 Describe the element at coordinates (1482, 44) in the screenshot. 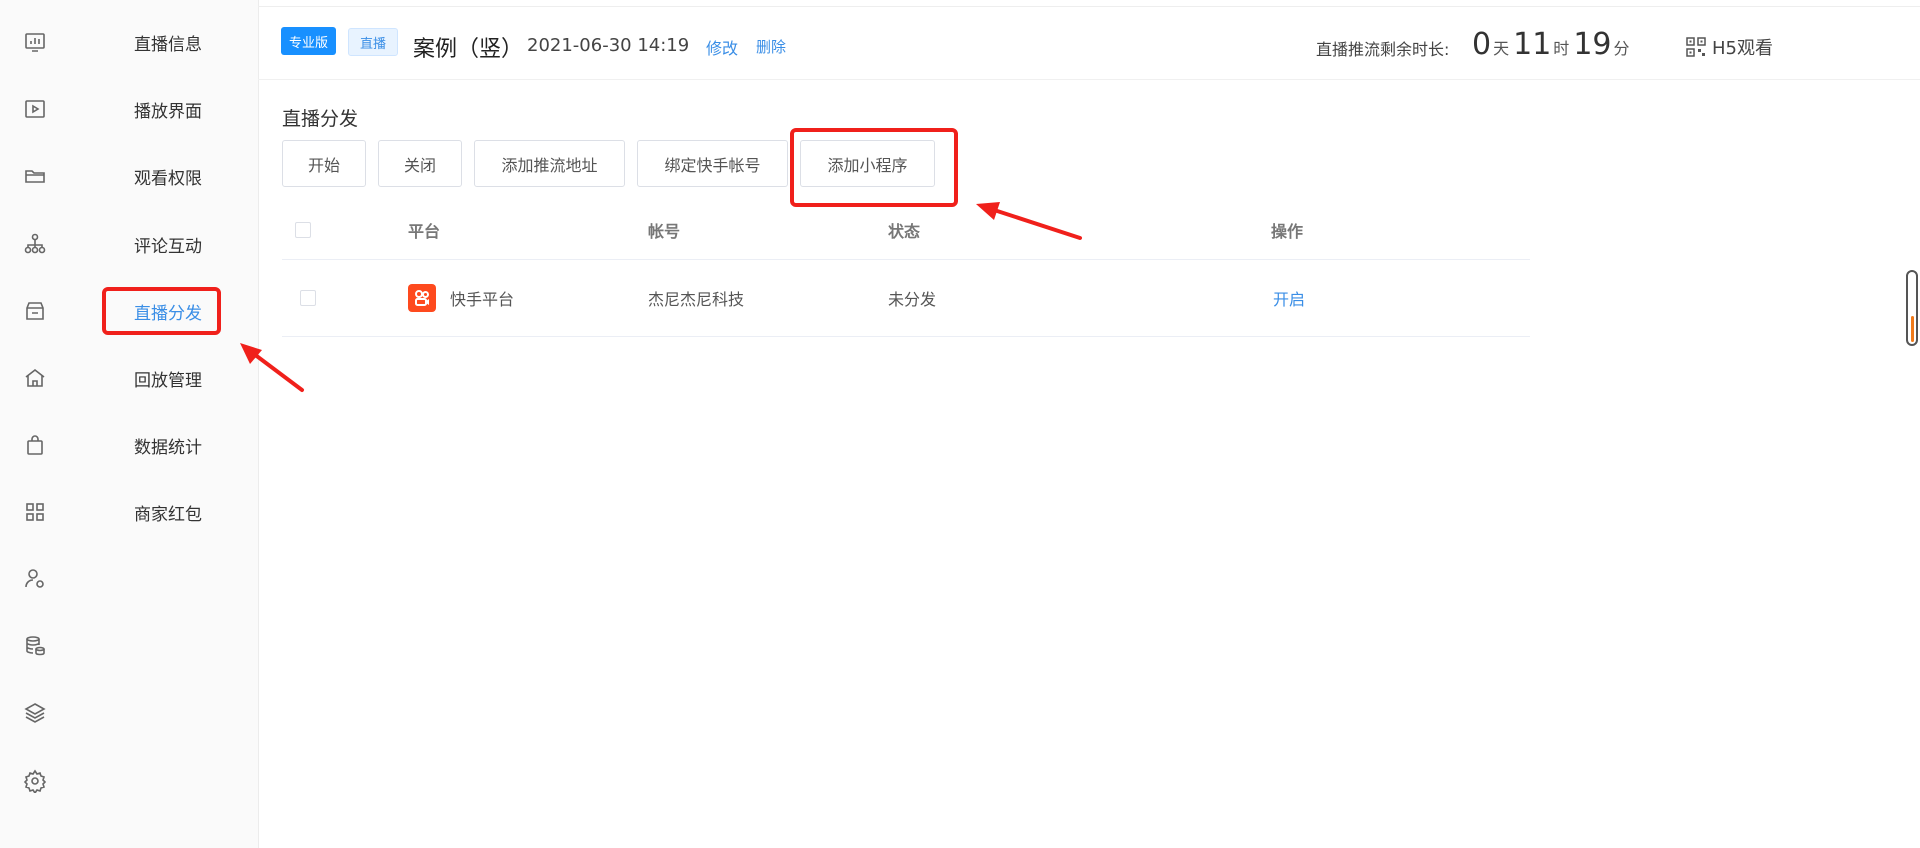

I see `remaining-days: 0` at that location.